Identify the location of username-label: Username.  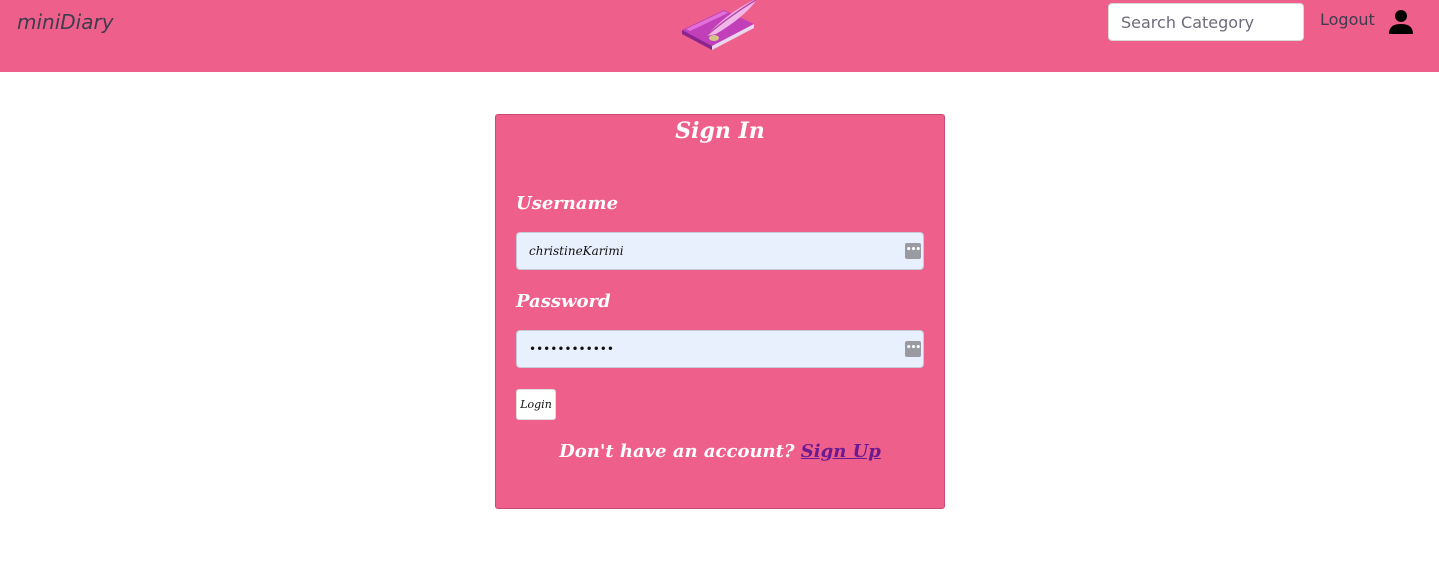
(567, 203).